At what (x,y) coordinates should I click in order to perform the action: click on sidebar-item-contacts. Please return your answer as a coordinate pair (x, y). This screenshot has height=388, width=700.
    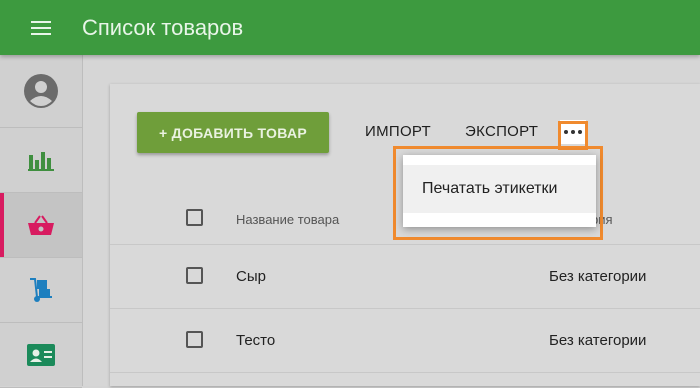
    Looking at the image, I should click on (41, 355).